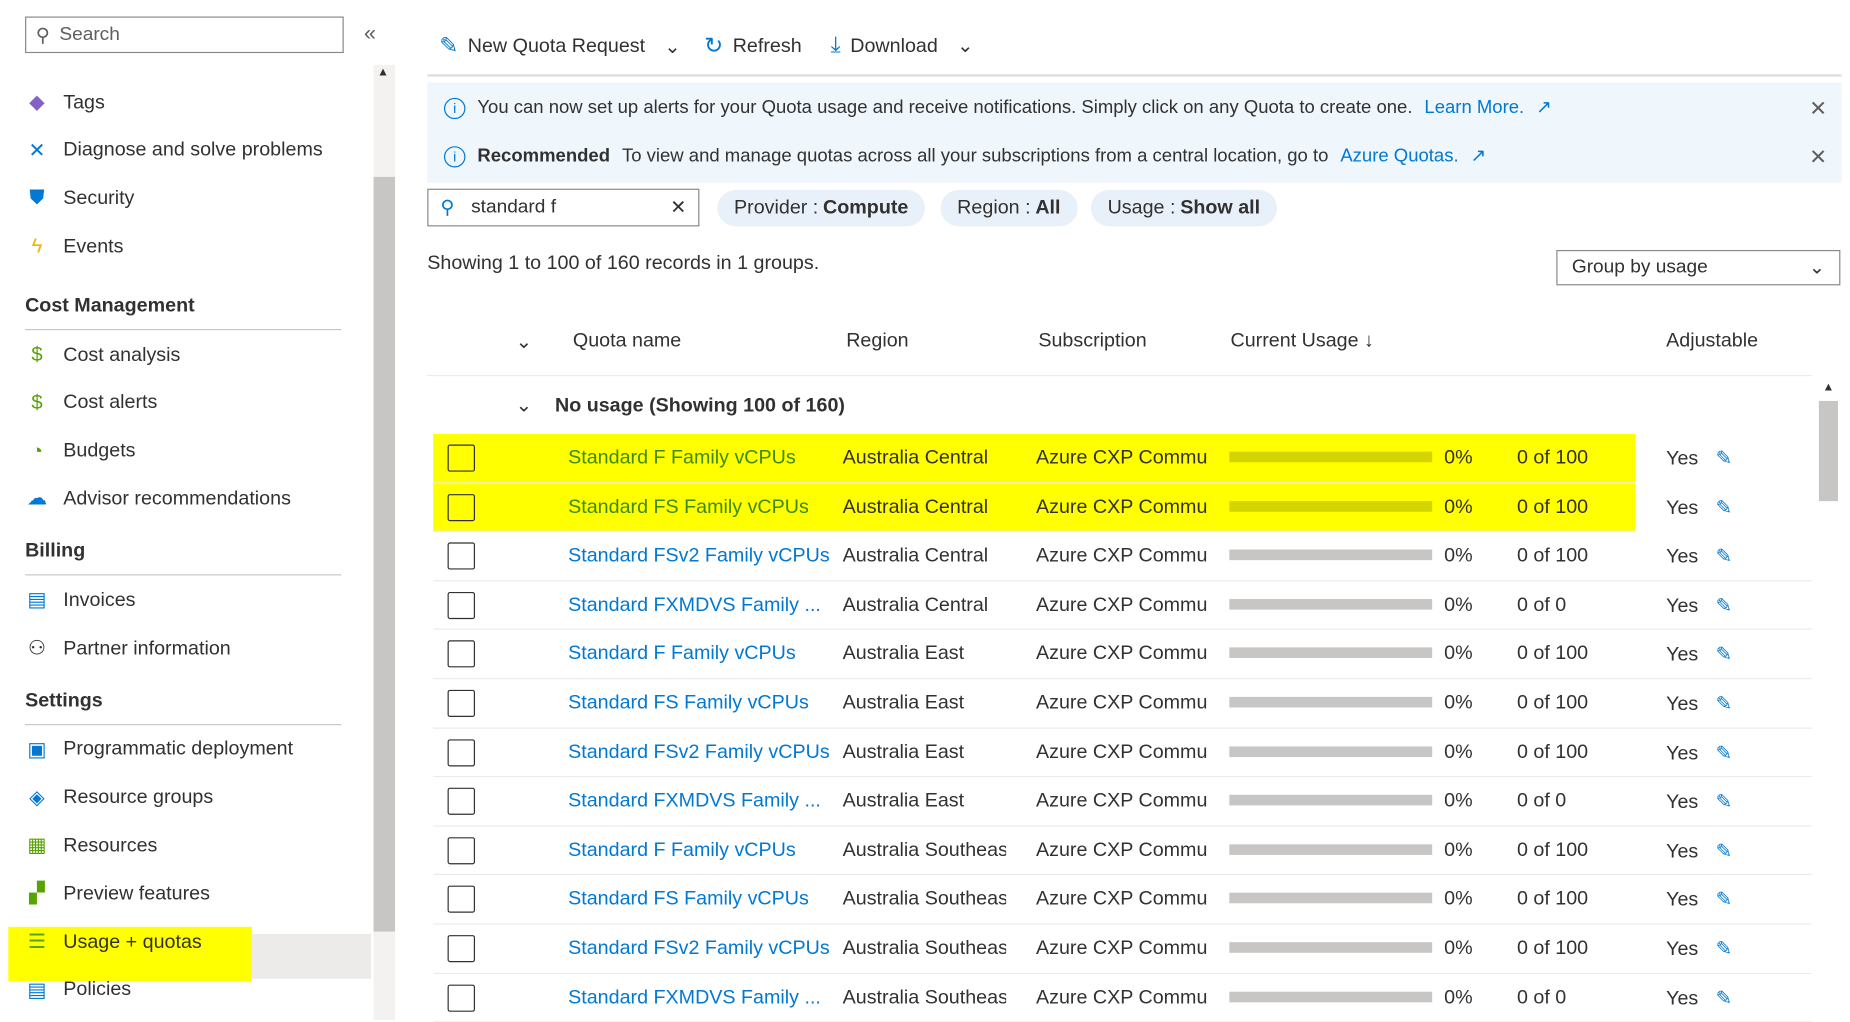 The image size is (1850, 1022). What do you see at coordinates (119, 798) in the screenshot?
I see `sidebar-item-resource-groups: ◈ Resource groups` at bounding box center [119, 798].